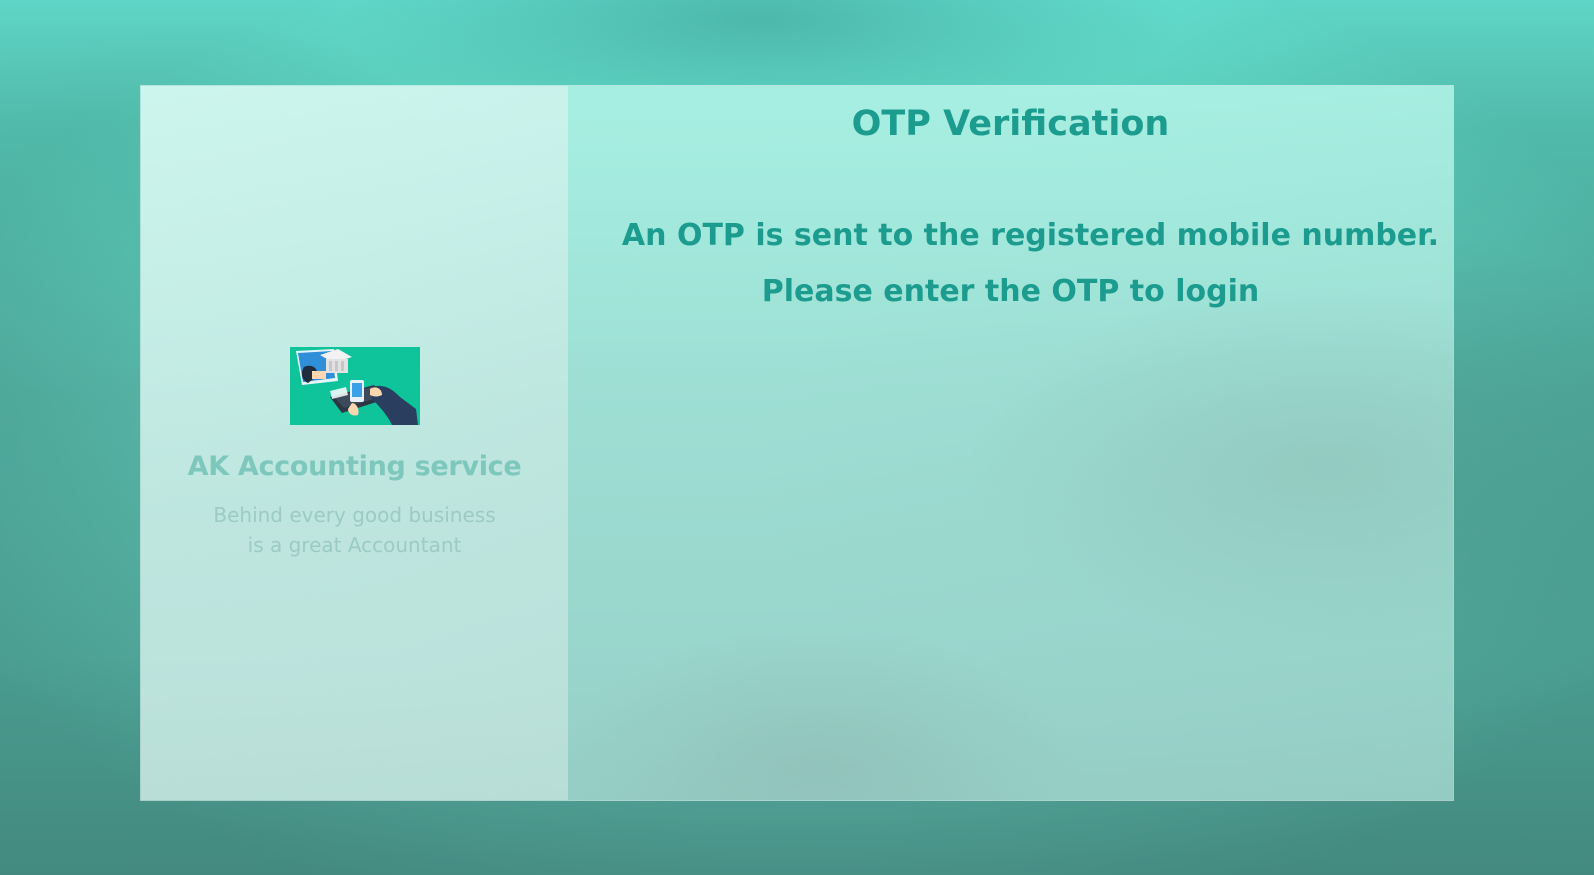  What do you see at coordinates (354, 385) in the screenshot?
I see `accounting-illustration-icon` at bounding box center [354, 385].